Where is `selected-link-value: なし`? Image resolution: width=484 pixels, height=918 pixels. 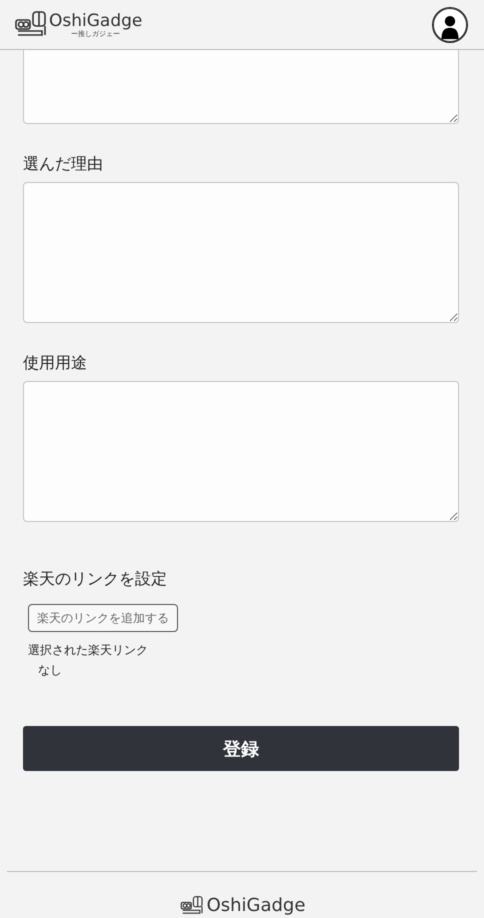 selected-link-value: なし is located at coordinates (50, 670).